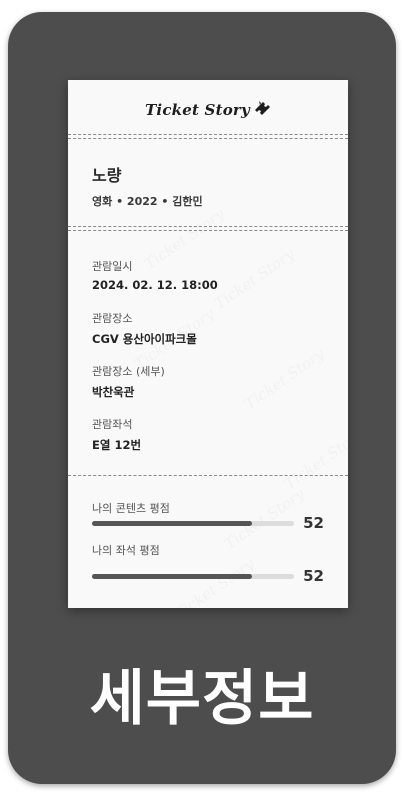 The width and height of the screenshot is (404, 796). What do you see at coordinates (128, 371) in the screenshot?
I see `field-label-venue-detail: 관람장소 (세부)` at bounding box center [128, 371].